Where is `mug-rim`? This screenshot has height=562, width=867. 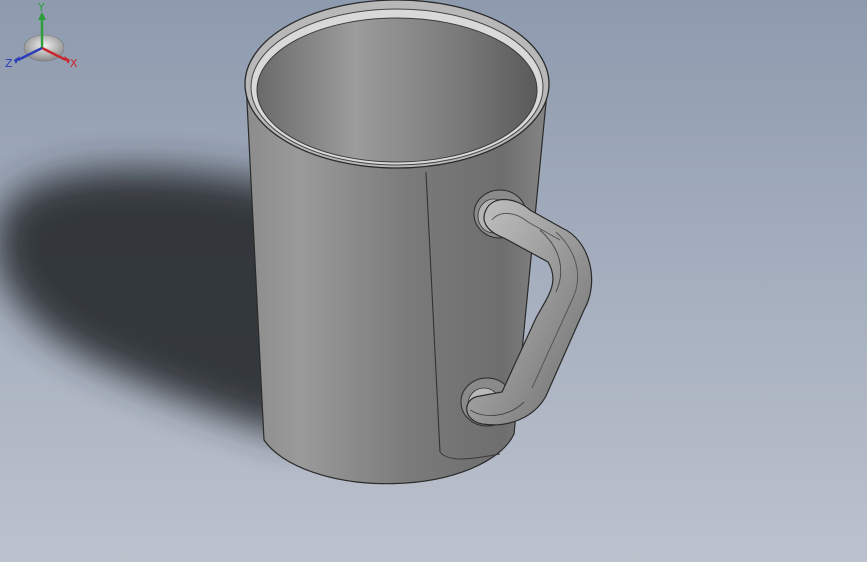
mug-rim is located at coordinates (397, 84).